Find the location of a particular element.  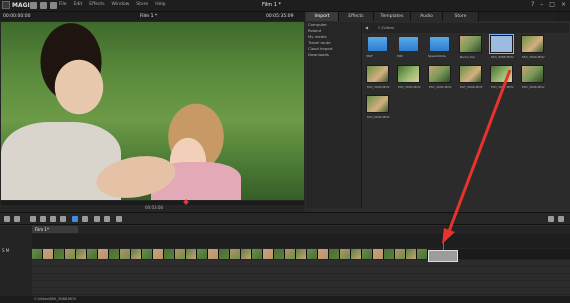

path-bar: ◀ C:\Video is located at coordinates (466, 28).